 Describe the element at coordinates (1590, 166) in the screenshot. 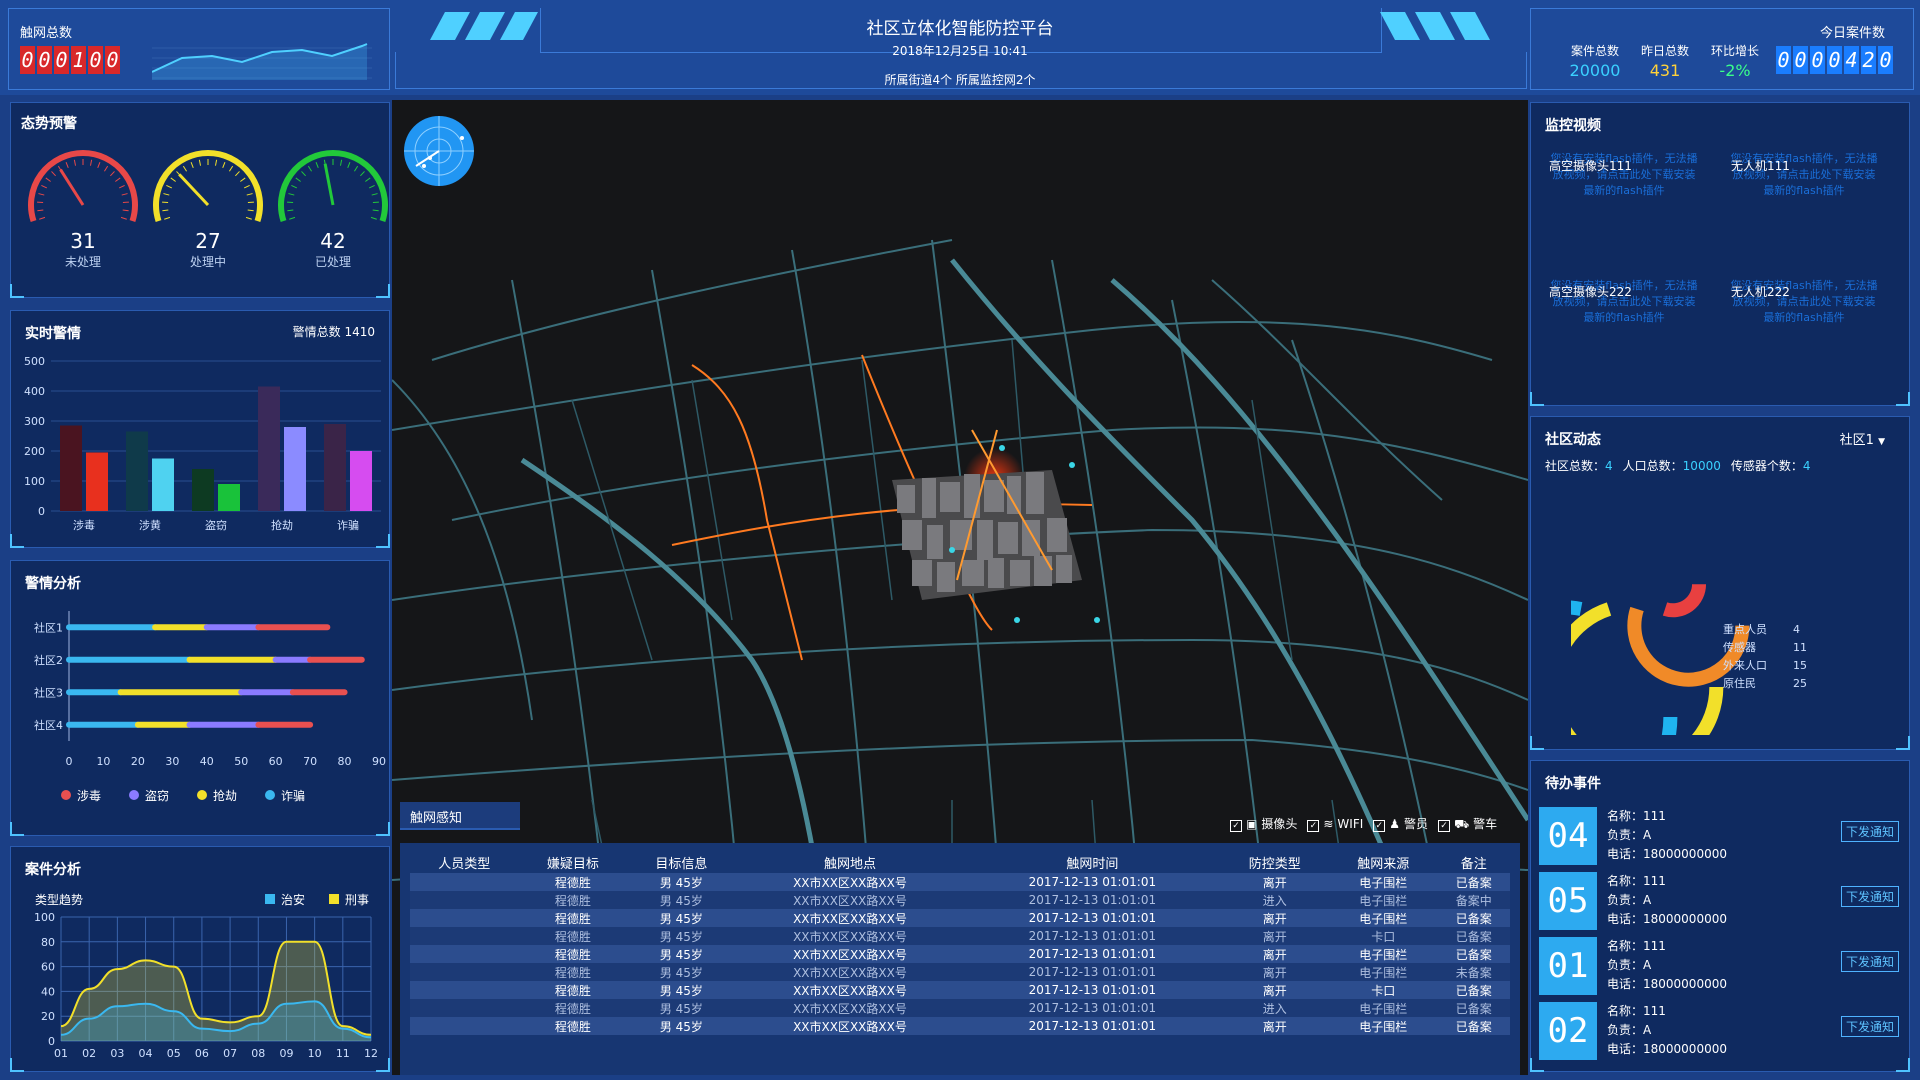

I see `video-label-1: 高空摄像头111` at that location.